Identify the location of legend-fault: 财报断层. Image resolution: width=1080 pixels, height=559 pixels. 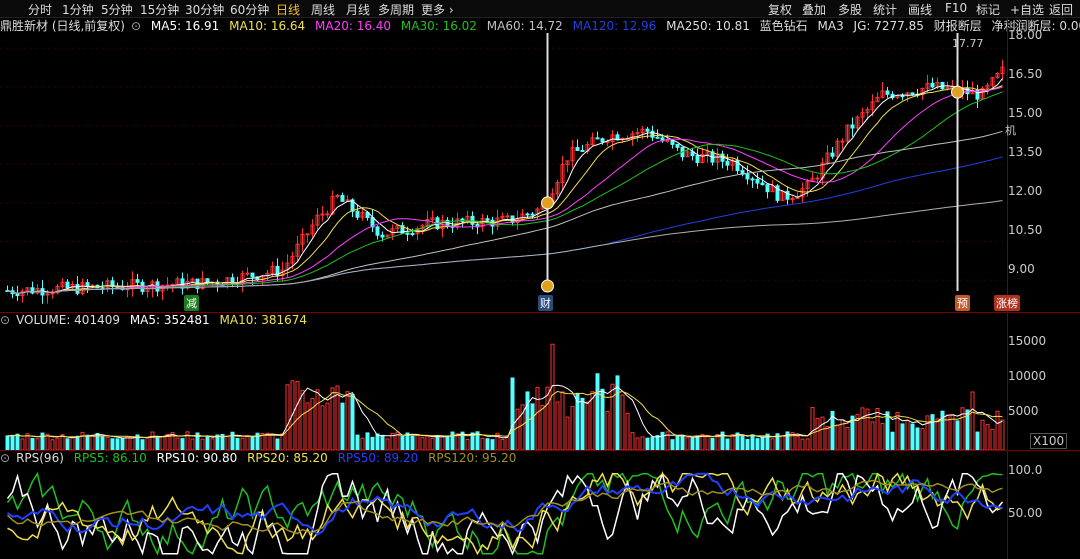
(957, 26).